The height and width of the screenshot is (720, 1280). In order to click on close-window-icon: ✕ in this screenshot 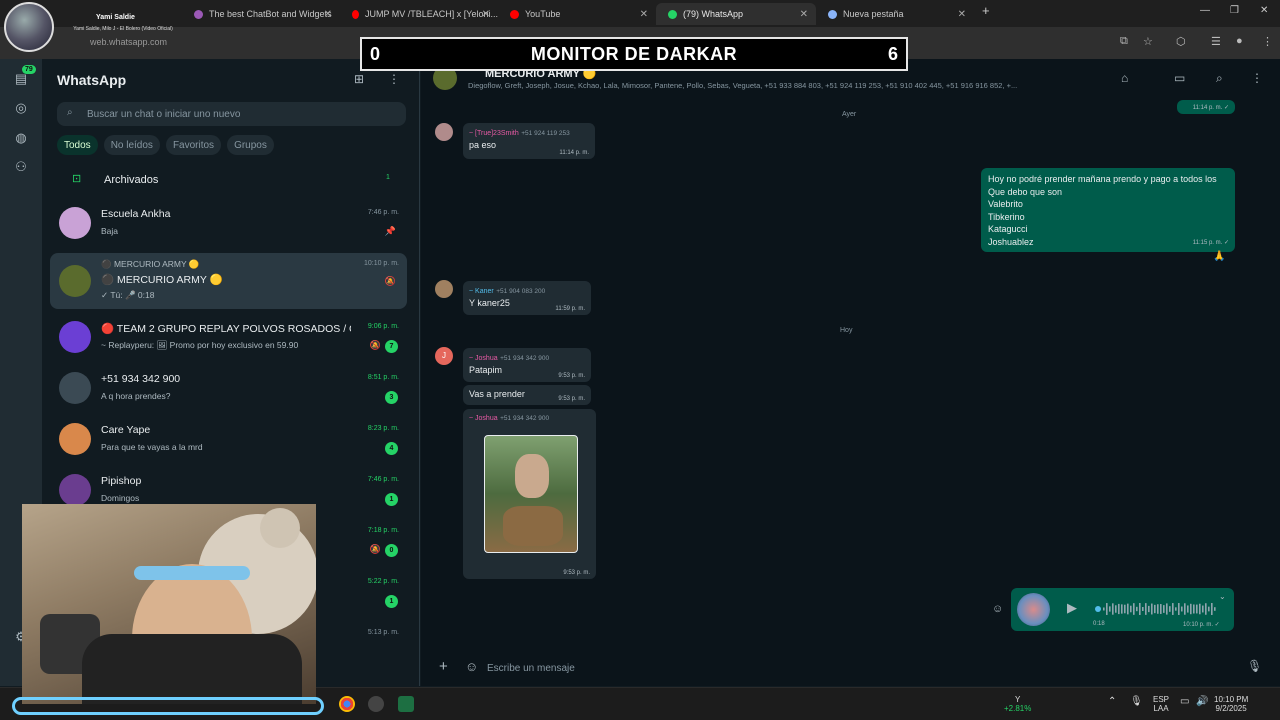, I will do `click(1264, 10)`.